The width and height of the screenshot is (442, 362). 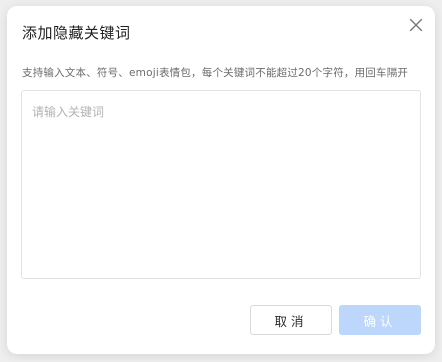 What do you see at coordinates (416, 25) in the screenshot?
I see `close-icon` at bounding box center [416, 25].